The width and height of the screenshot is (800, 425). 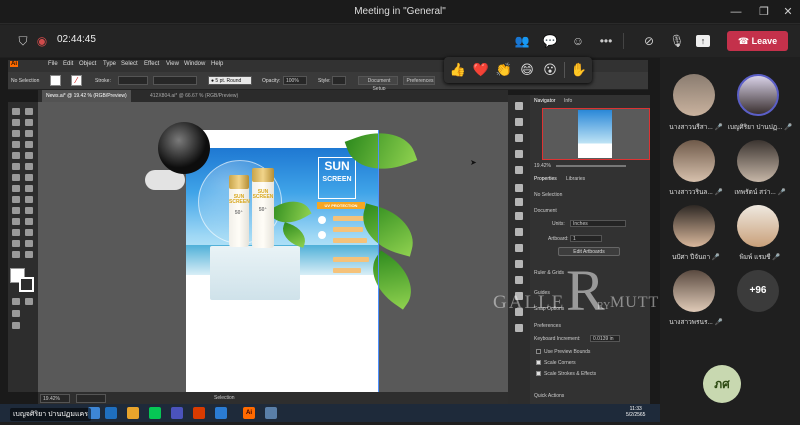 I want to click on hand-tool-icon, so click(x=16, y=254).